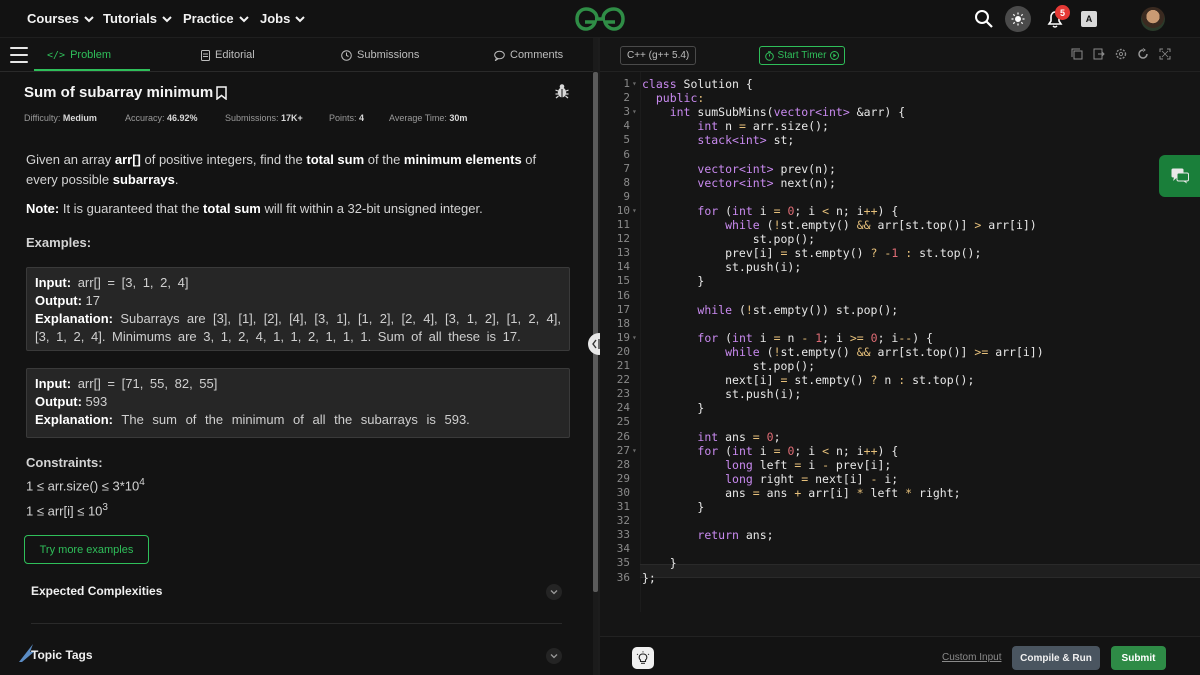  I want to click on reset-icon, so click(1143, 54).